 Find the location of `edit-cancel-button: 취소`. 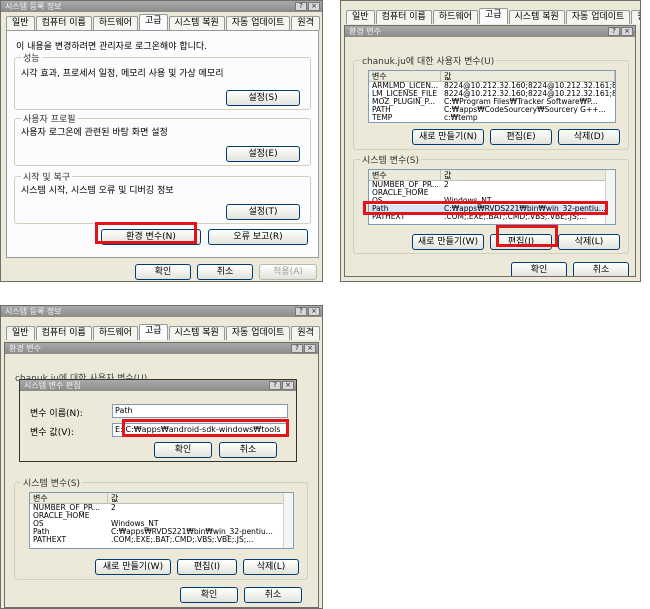

edit-cancel-button: 취소 is located at coordinates (248, 450).